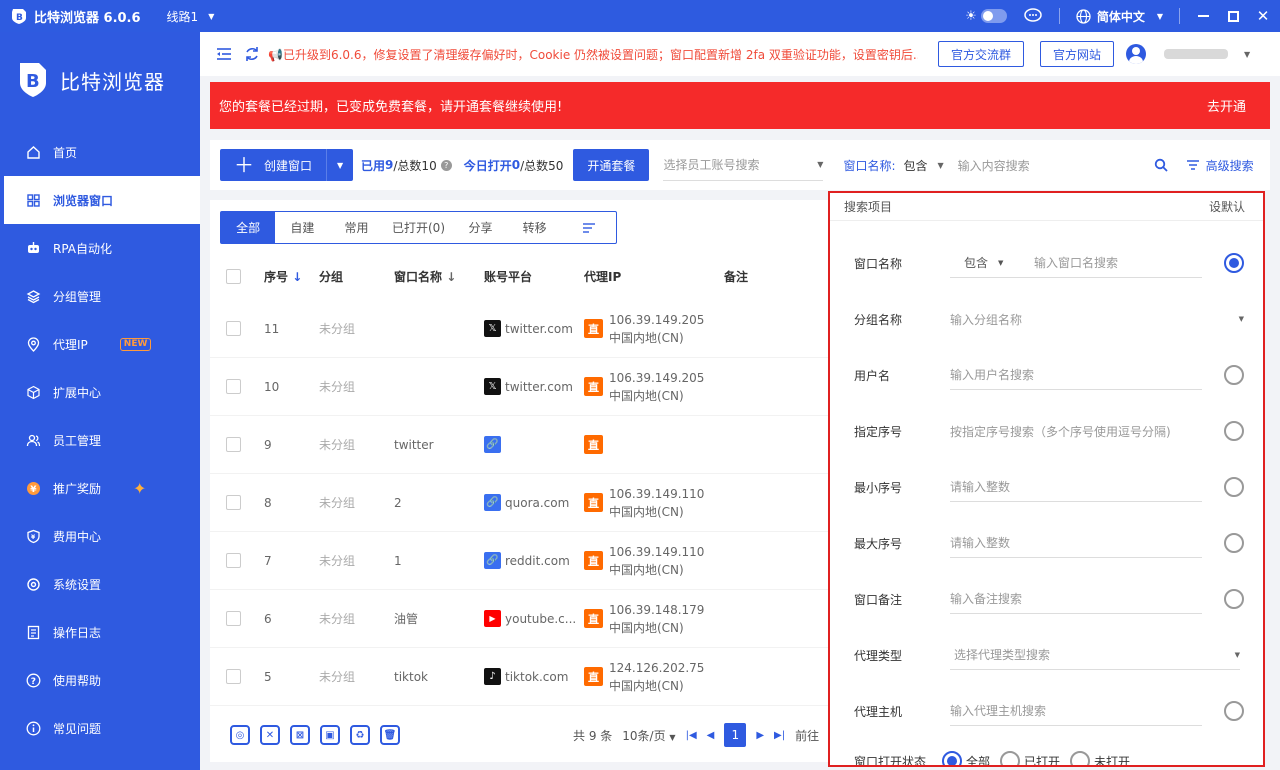  I want to click on minimize-button, so click(1203, 16).